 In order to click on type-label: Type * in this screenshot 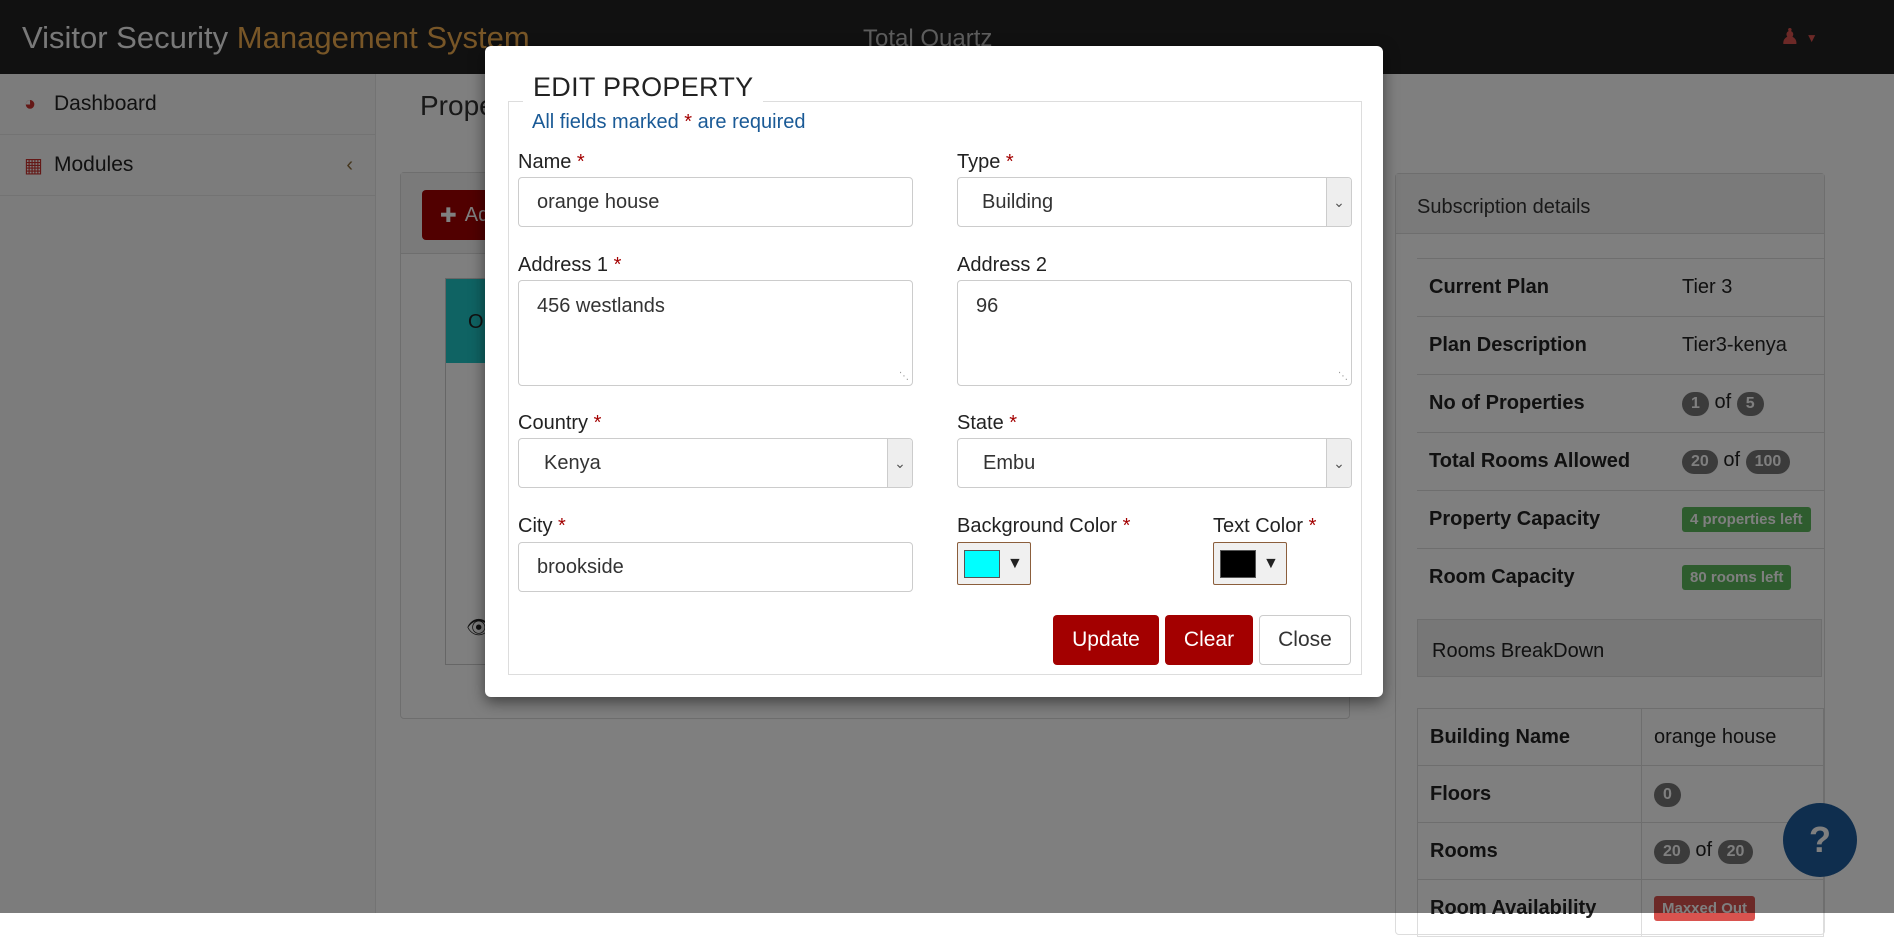, I will do `click(985, 162)`.